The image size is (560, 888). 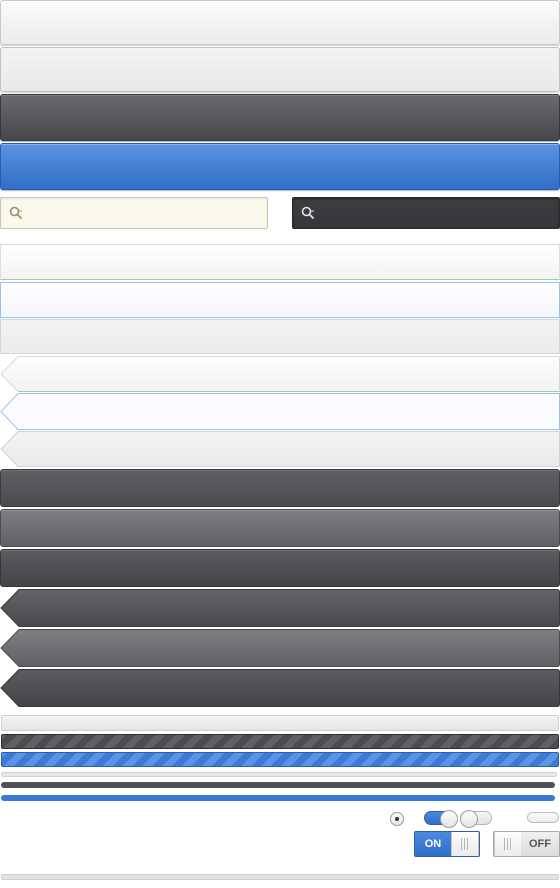 I want to click on search-field-light, so click(x=134, y=213).